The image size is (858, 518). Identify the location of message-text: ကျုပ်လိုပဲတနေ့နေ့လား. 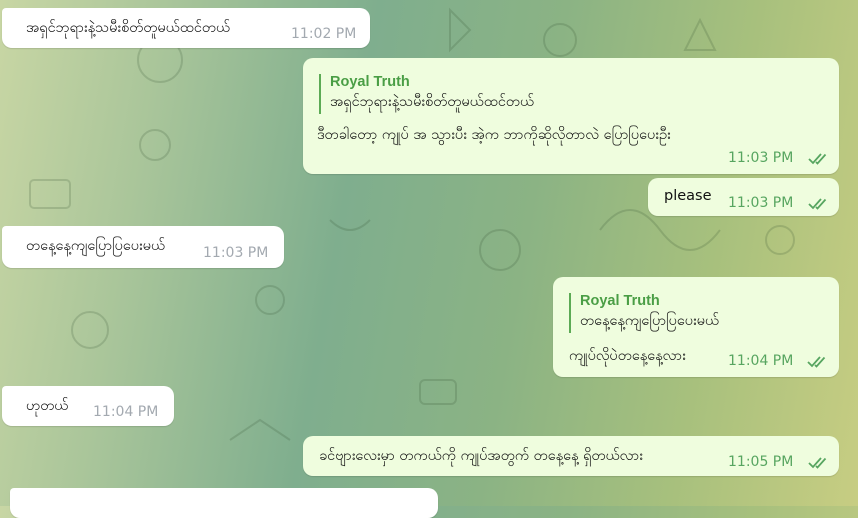
(627, 356).